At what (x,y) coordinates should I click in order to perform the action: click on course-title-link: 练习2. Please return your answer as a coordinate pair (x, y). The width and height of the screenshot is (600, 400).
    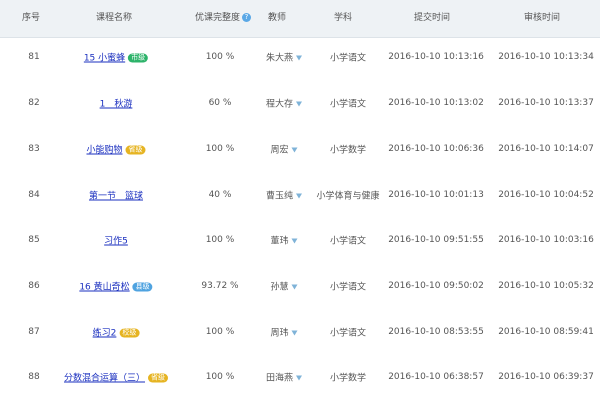
    Looking at the image, I should click on (105, 334).